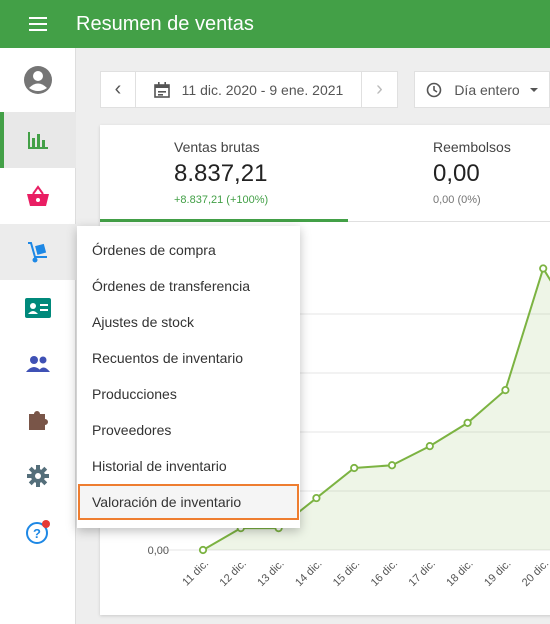  I want to click on menu-item: Ajustes de stock, so click(188, 322).